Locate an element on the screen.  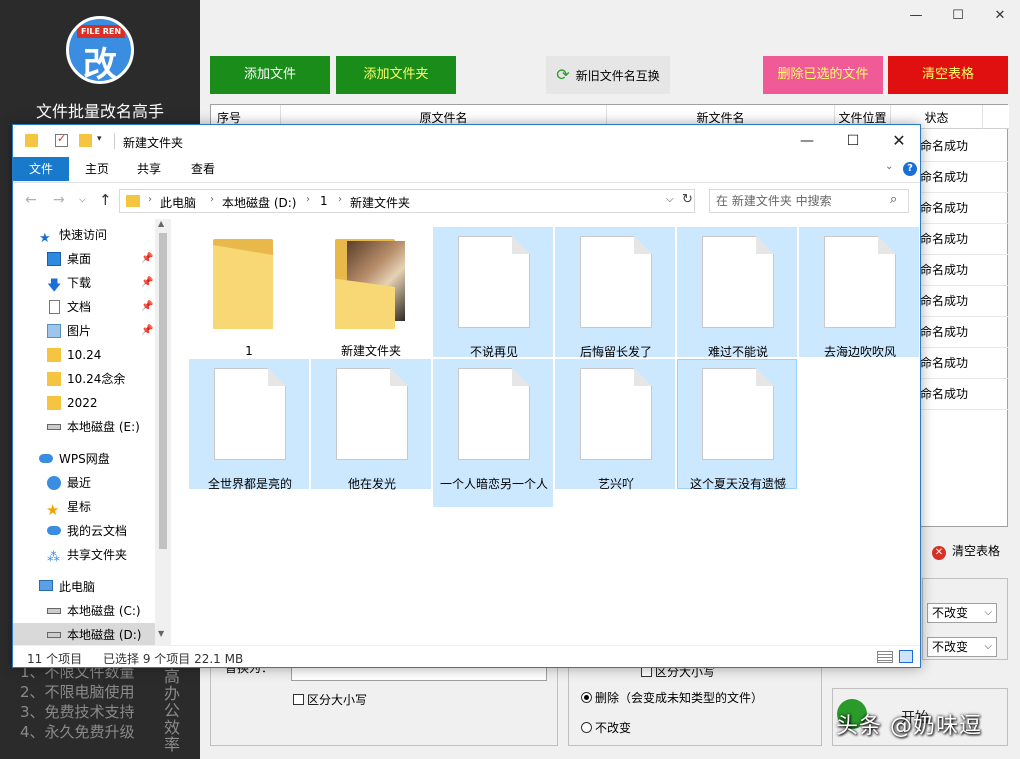
scroll-down-icon: ▼ is located at coordinates (161, 633).